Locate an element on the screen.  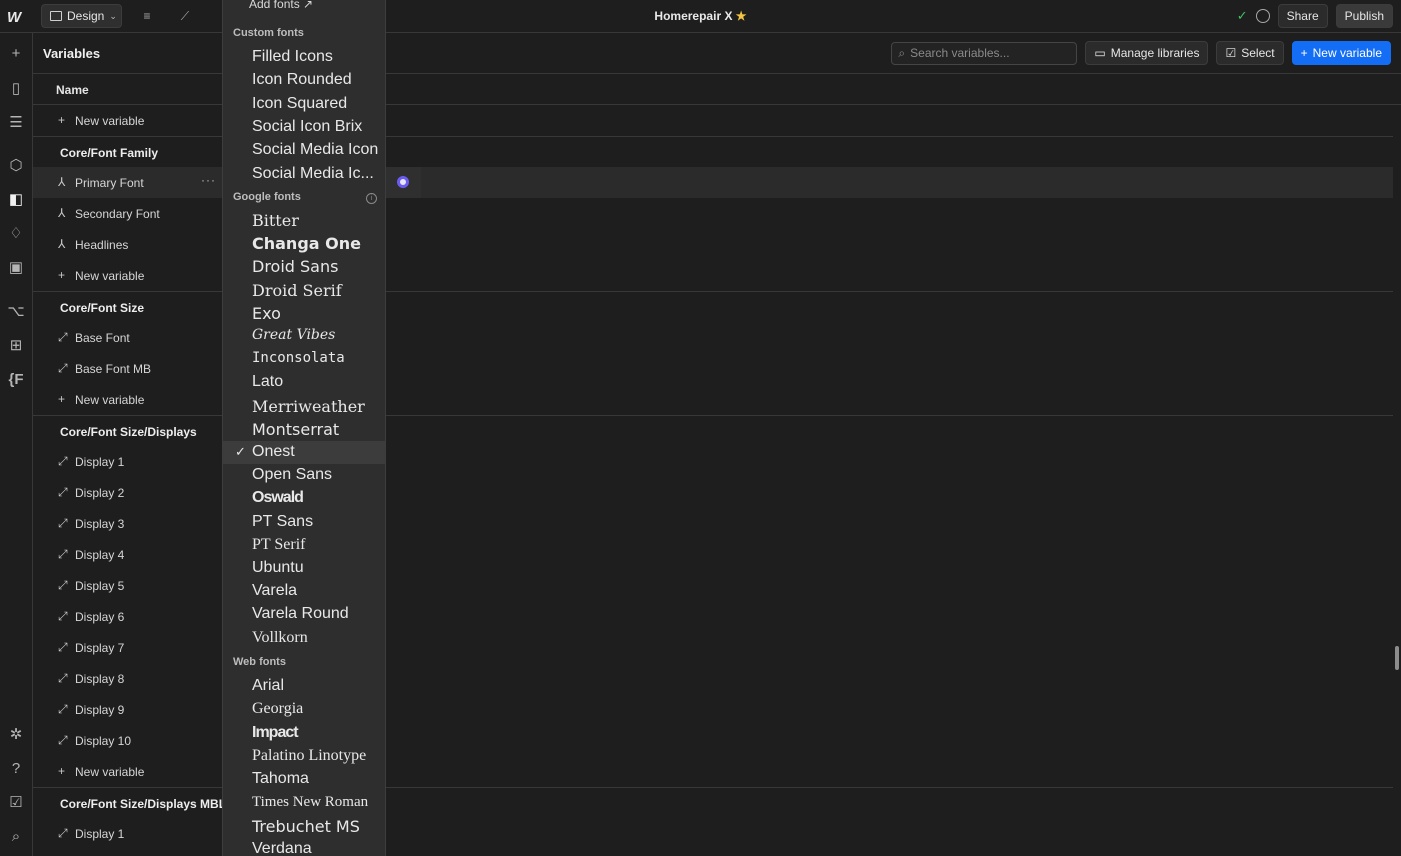
manage-libraries-button: ▭ Manage libraries is located at coordinates (1147, 53).